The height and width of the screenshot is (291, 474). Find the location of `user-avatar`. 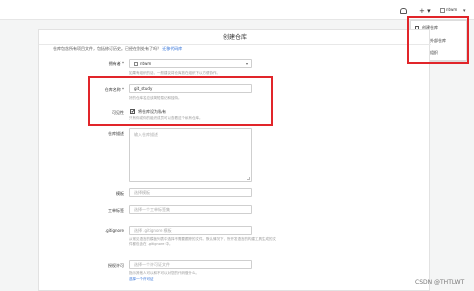

user-avatar is located at coordinates (442, 10).